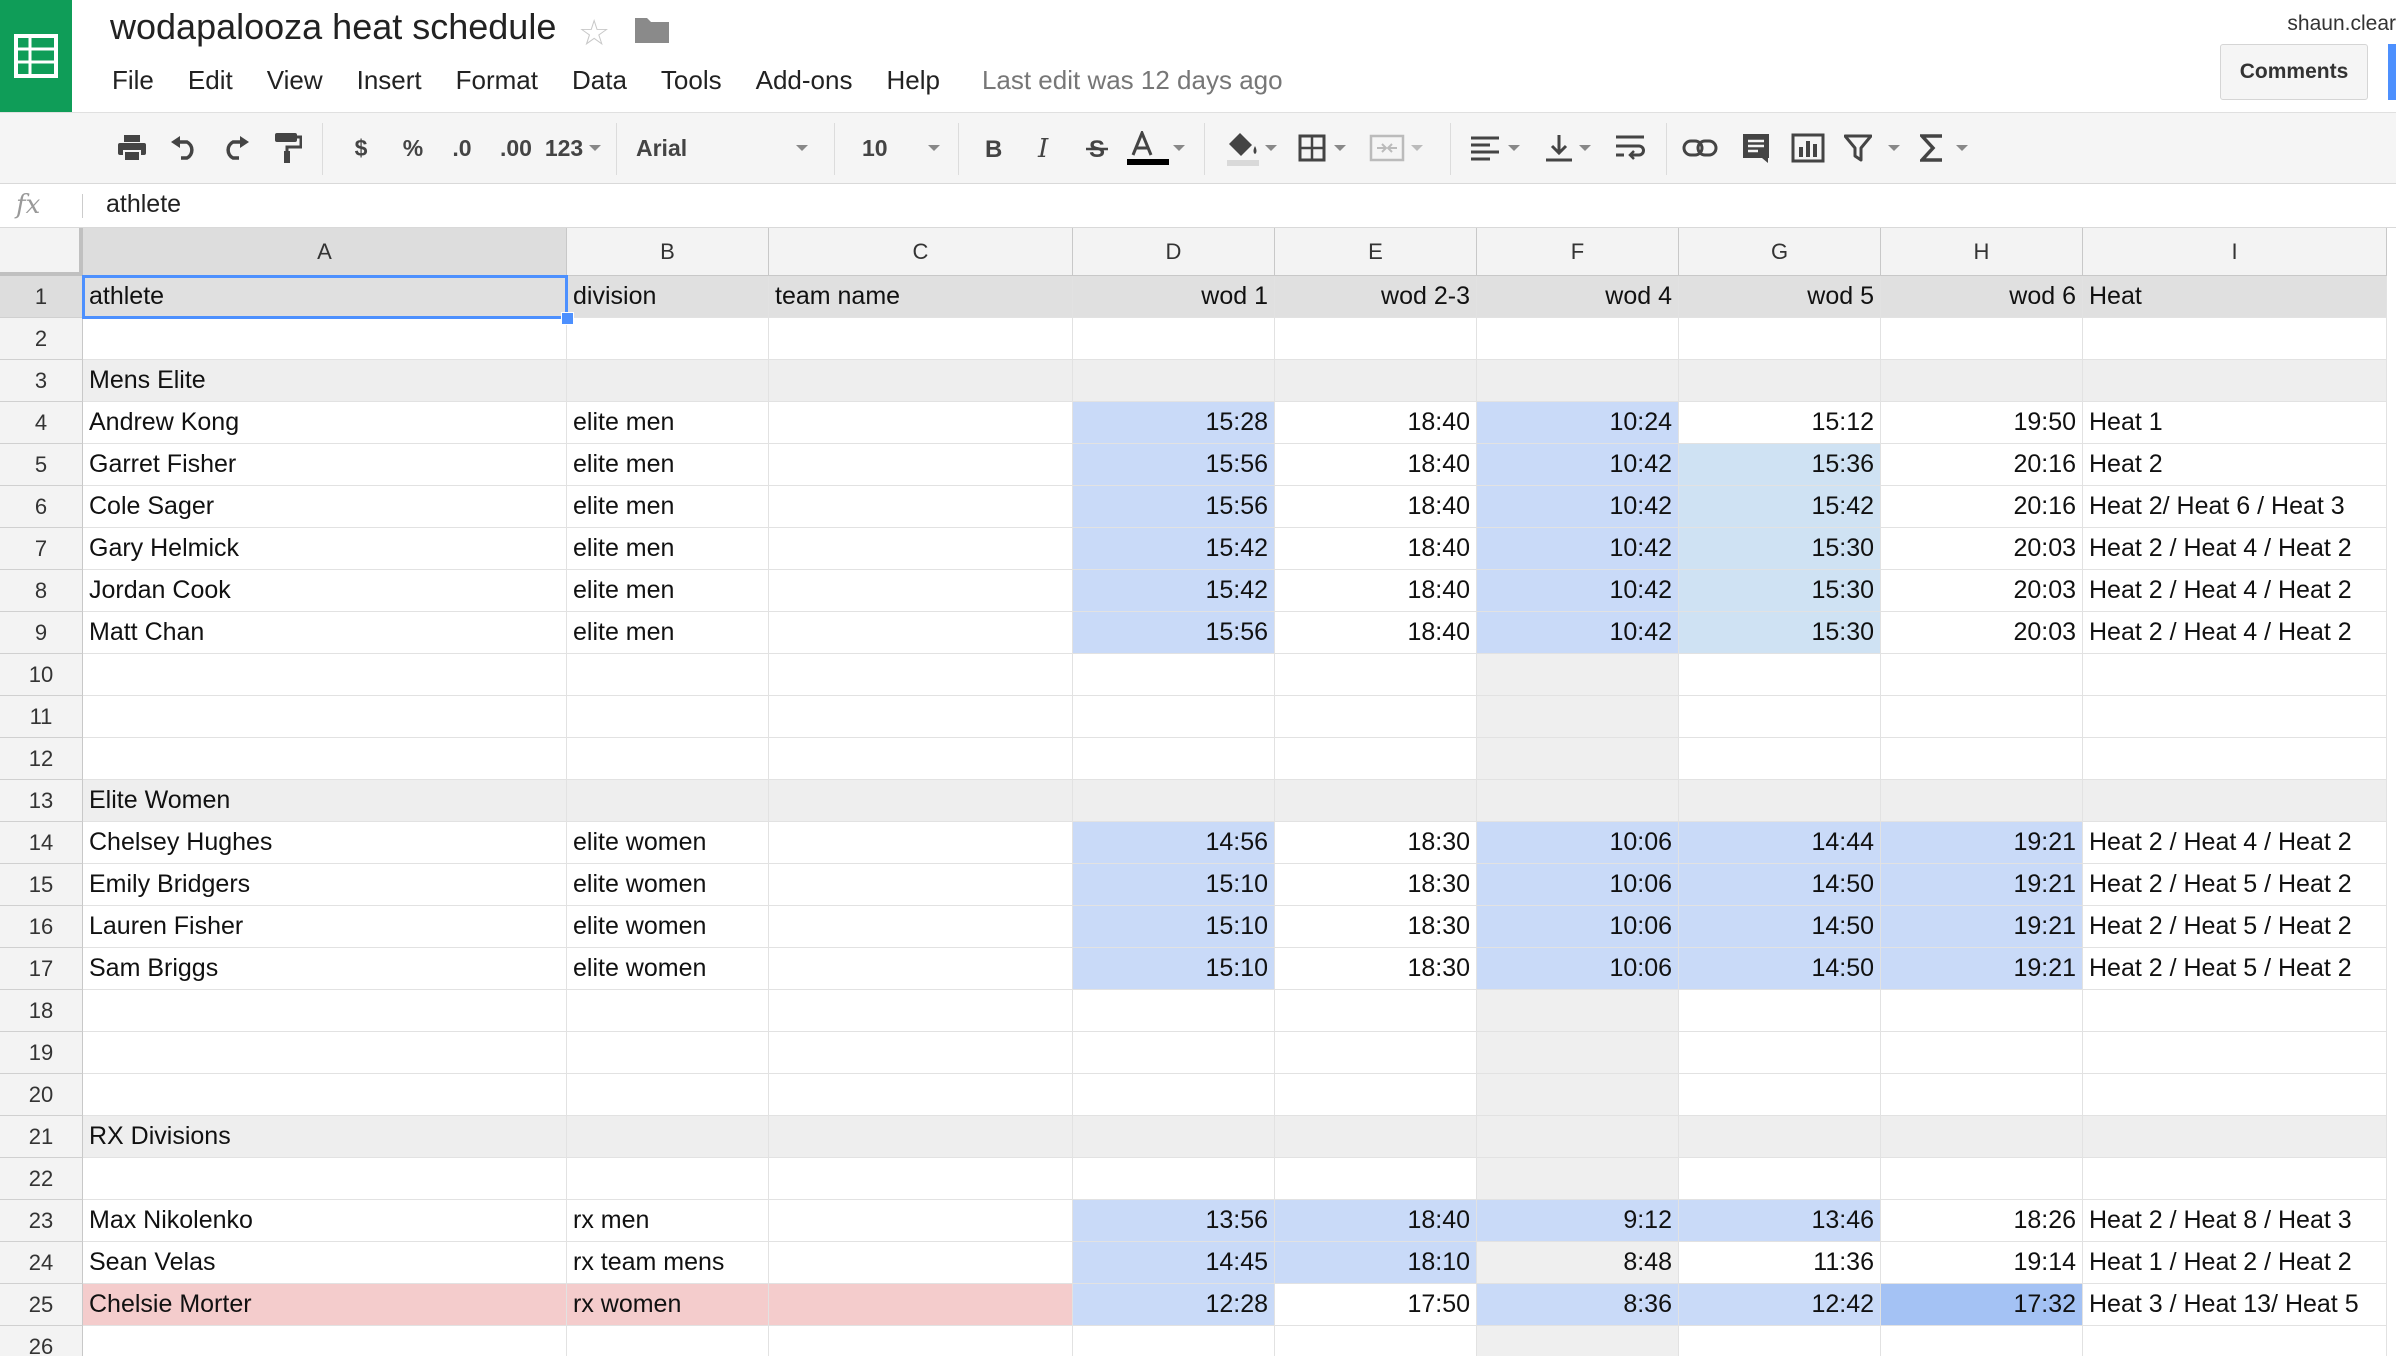 The height and width of the screenshot is (1356, 2396). Describe the element at coordinates (1982, 1341) in the screenshot. I see `cell-h26` at that location.